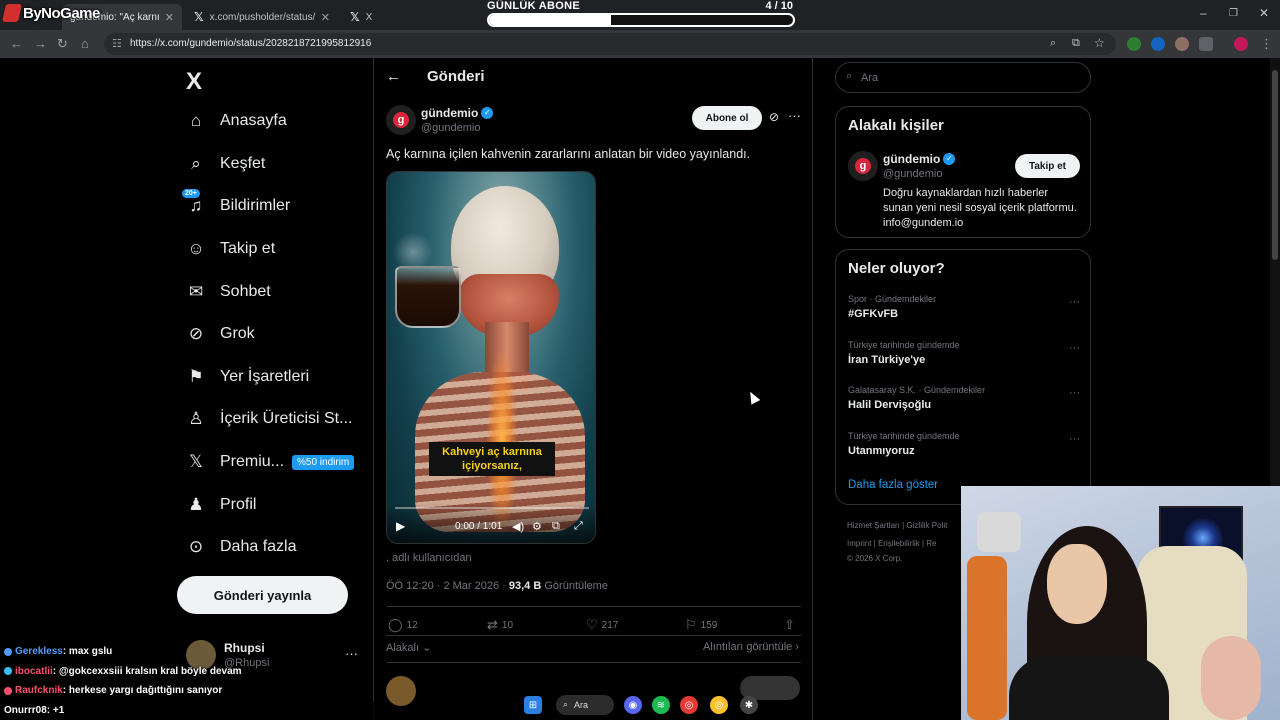 This screenshot has width=1280, height=720. I want to click on webcam-streamer-shirt, so click(1089, 688).